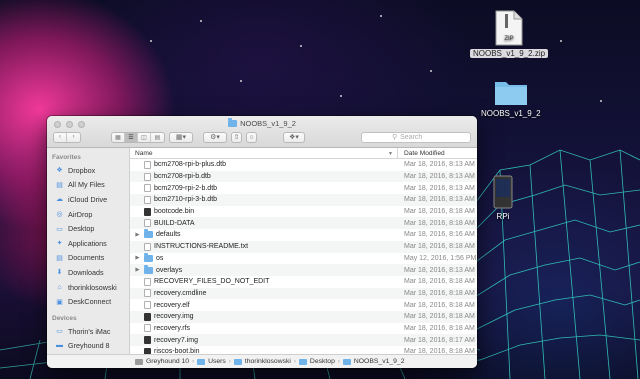 This screenshot has width=640, height=379. I want to click on search-field: ⚲ Search, so click(416, 137).